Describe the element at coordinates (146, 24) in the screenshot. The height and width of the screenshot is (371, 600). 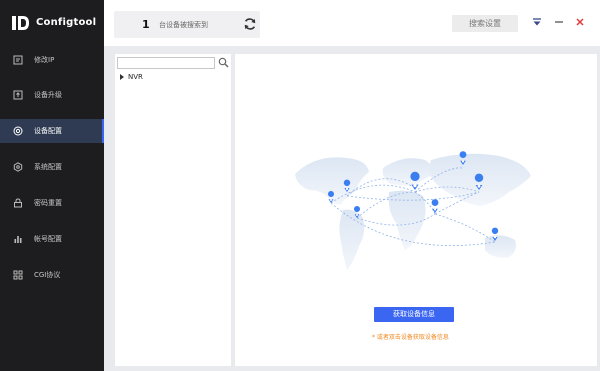
I see `device-count: 1` at that location.